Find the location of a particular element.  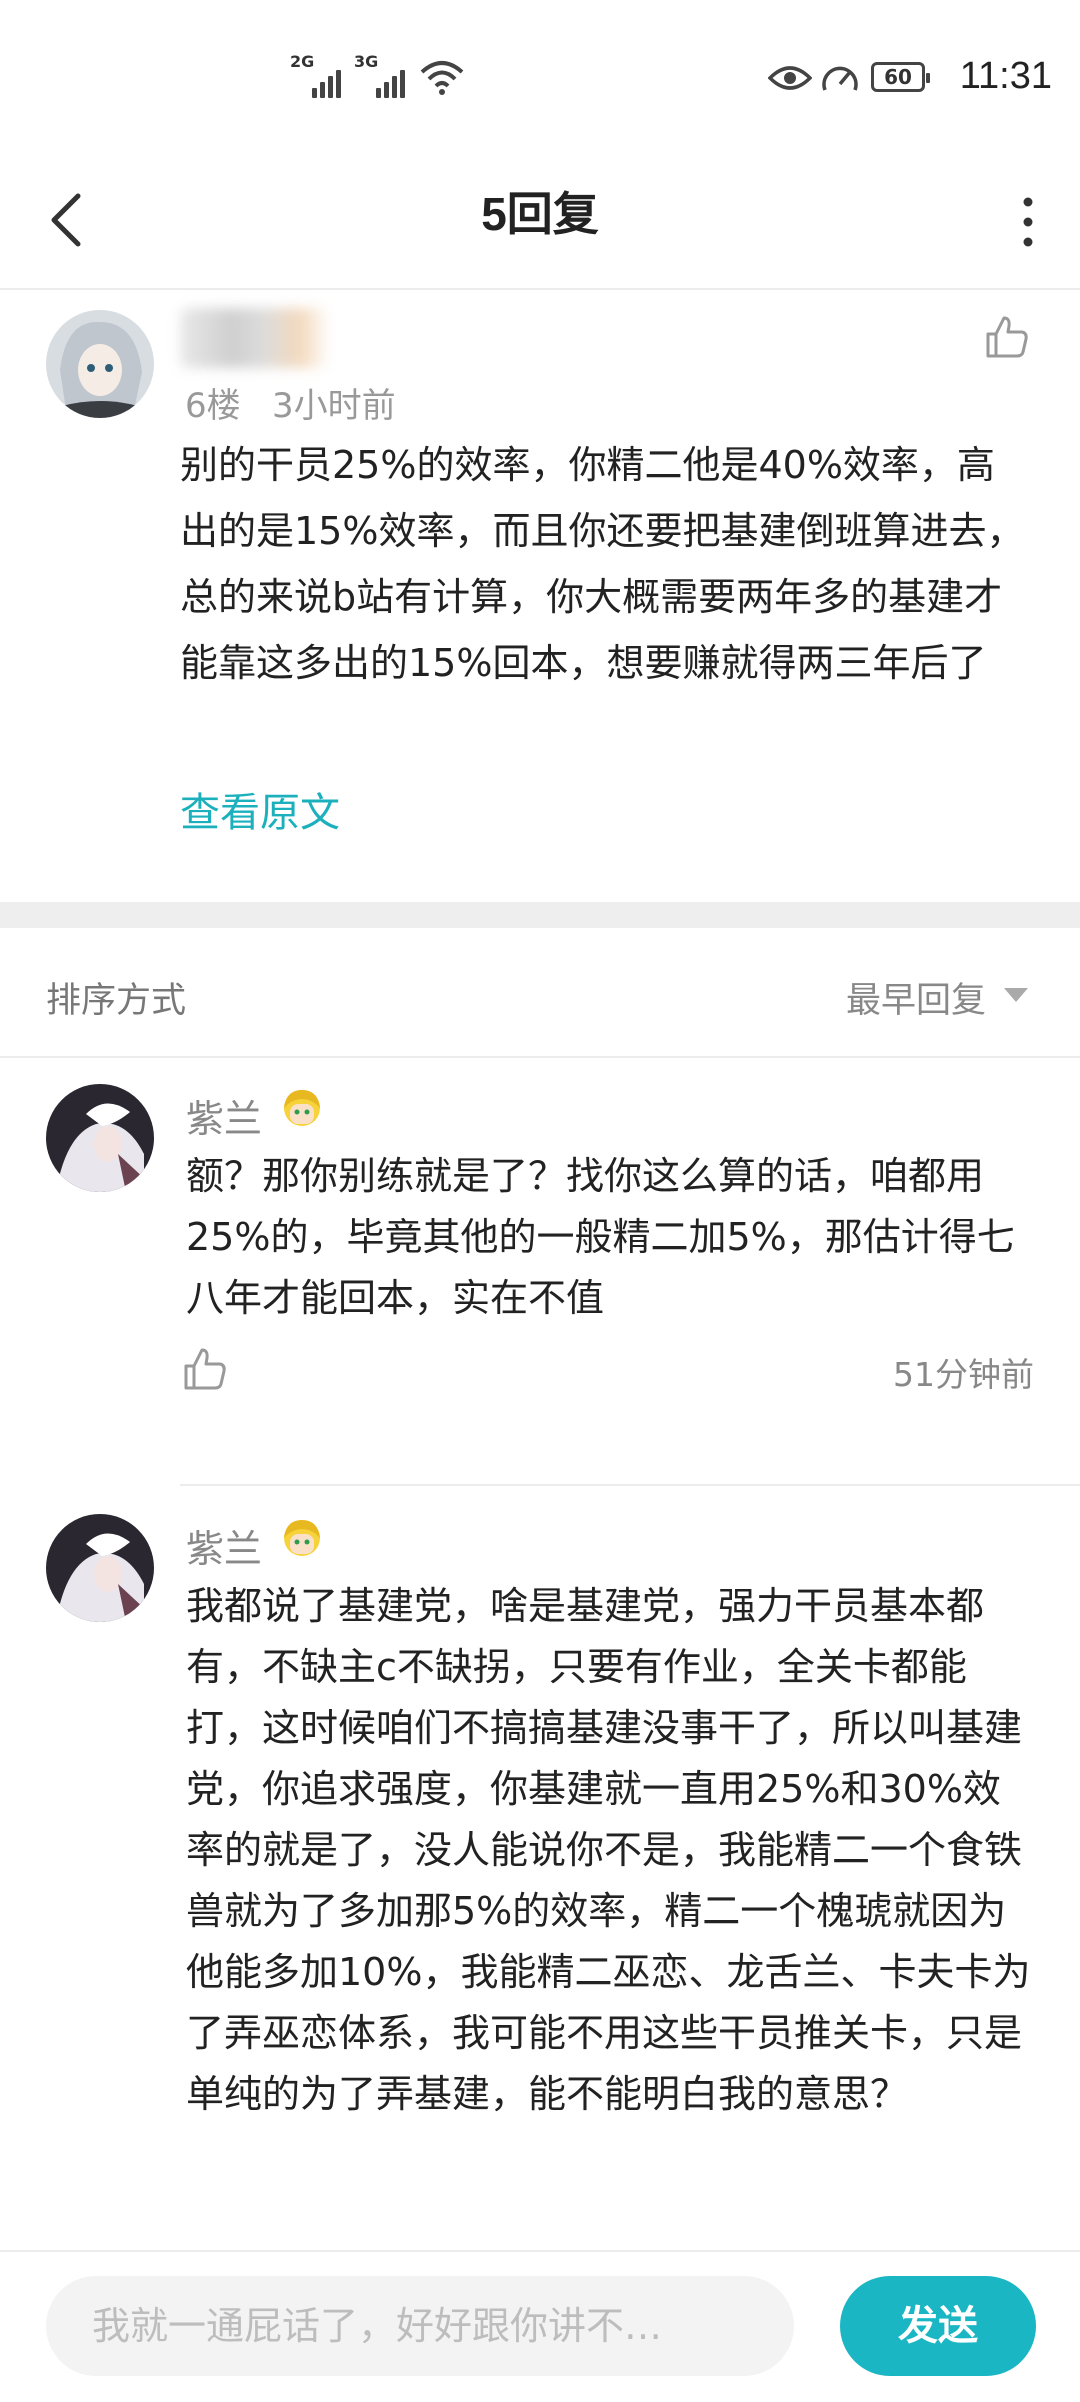

top-bar: 5回复 is located at coordinates (540, 225).